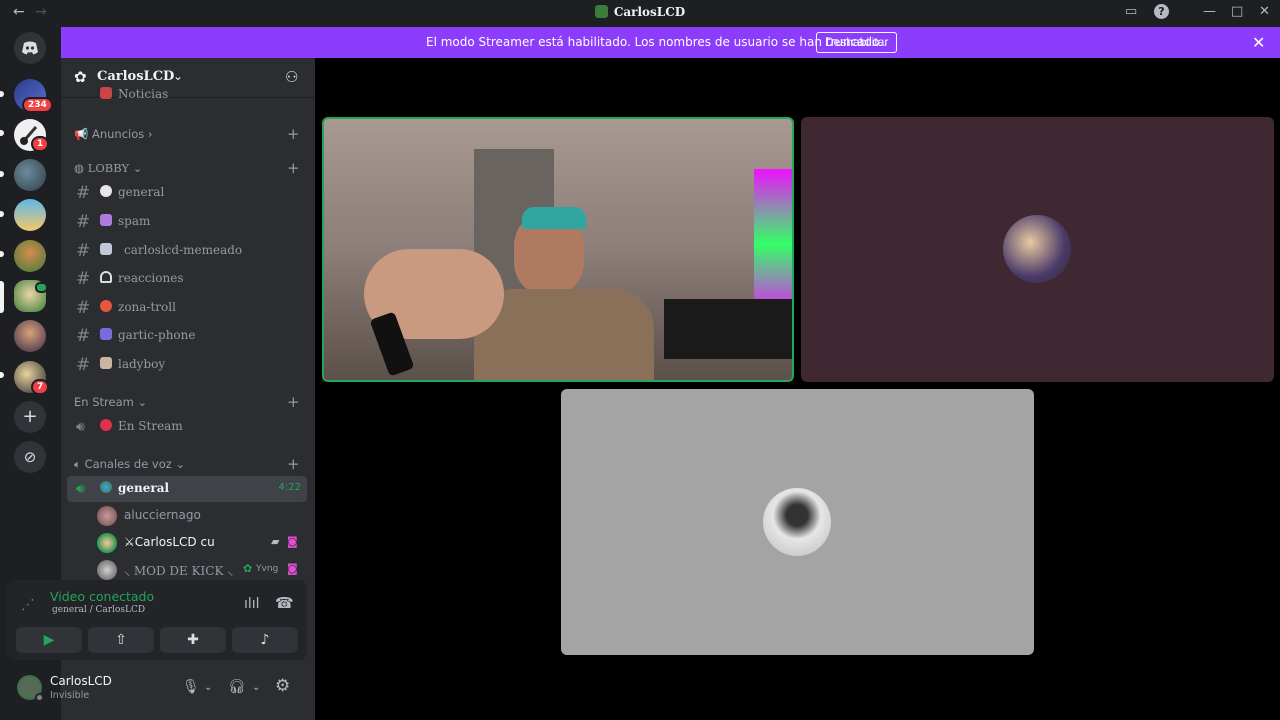 The width and height of the screenshot is (1280, 720). I want to click on channel-zona-troll: # zona-troll, so click(187, 308).